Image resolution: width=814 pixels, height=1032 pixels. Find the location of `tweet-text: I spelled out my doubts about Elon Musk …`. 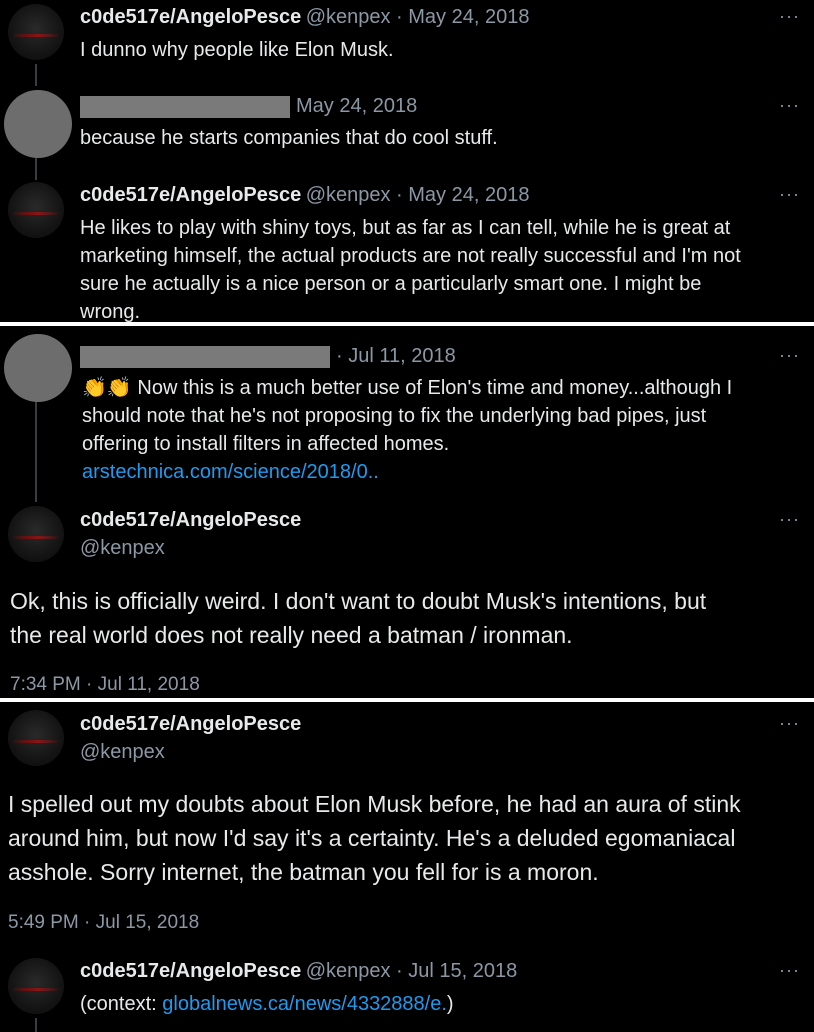

tweet-text: I spelled out my doubts about Elon Musk … is located at coordinates (374, 838).